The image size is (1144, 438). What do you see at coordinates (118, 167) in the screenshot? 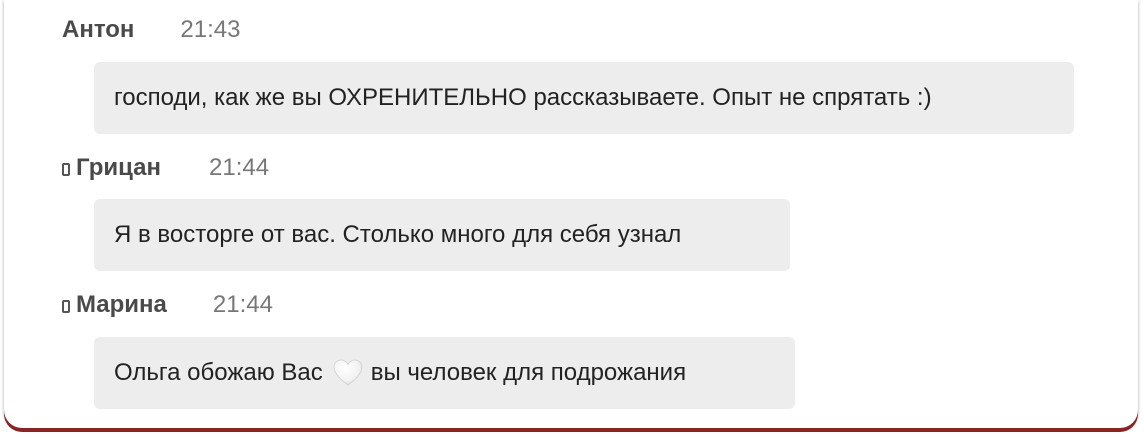
I see `author-name: Грицан` at bounding box center [118, 167].